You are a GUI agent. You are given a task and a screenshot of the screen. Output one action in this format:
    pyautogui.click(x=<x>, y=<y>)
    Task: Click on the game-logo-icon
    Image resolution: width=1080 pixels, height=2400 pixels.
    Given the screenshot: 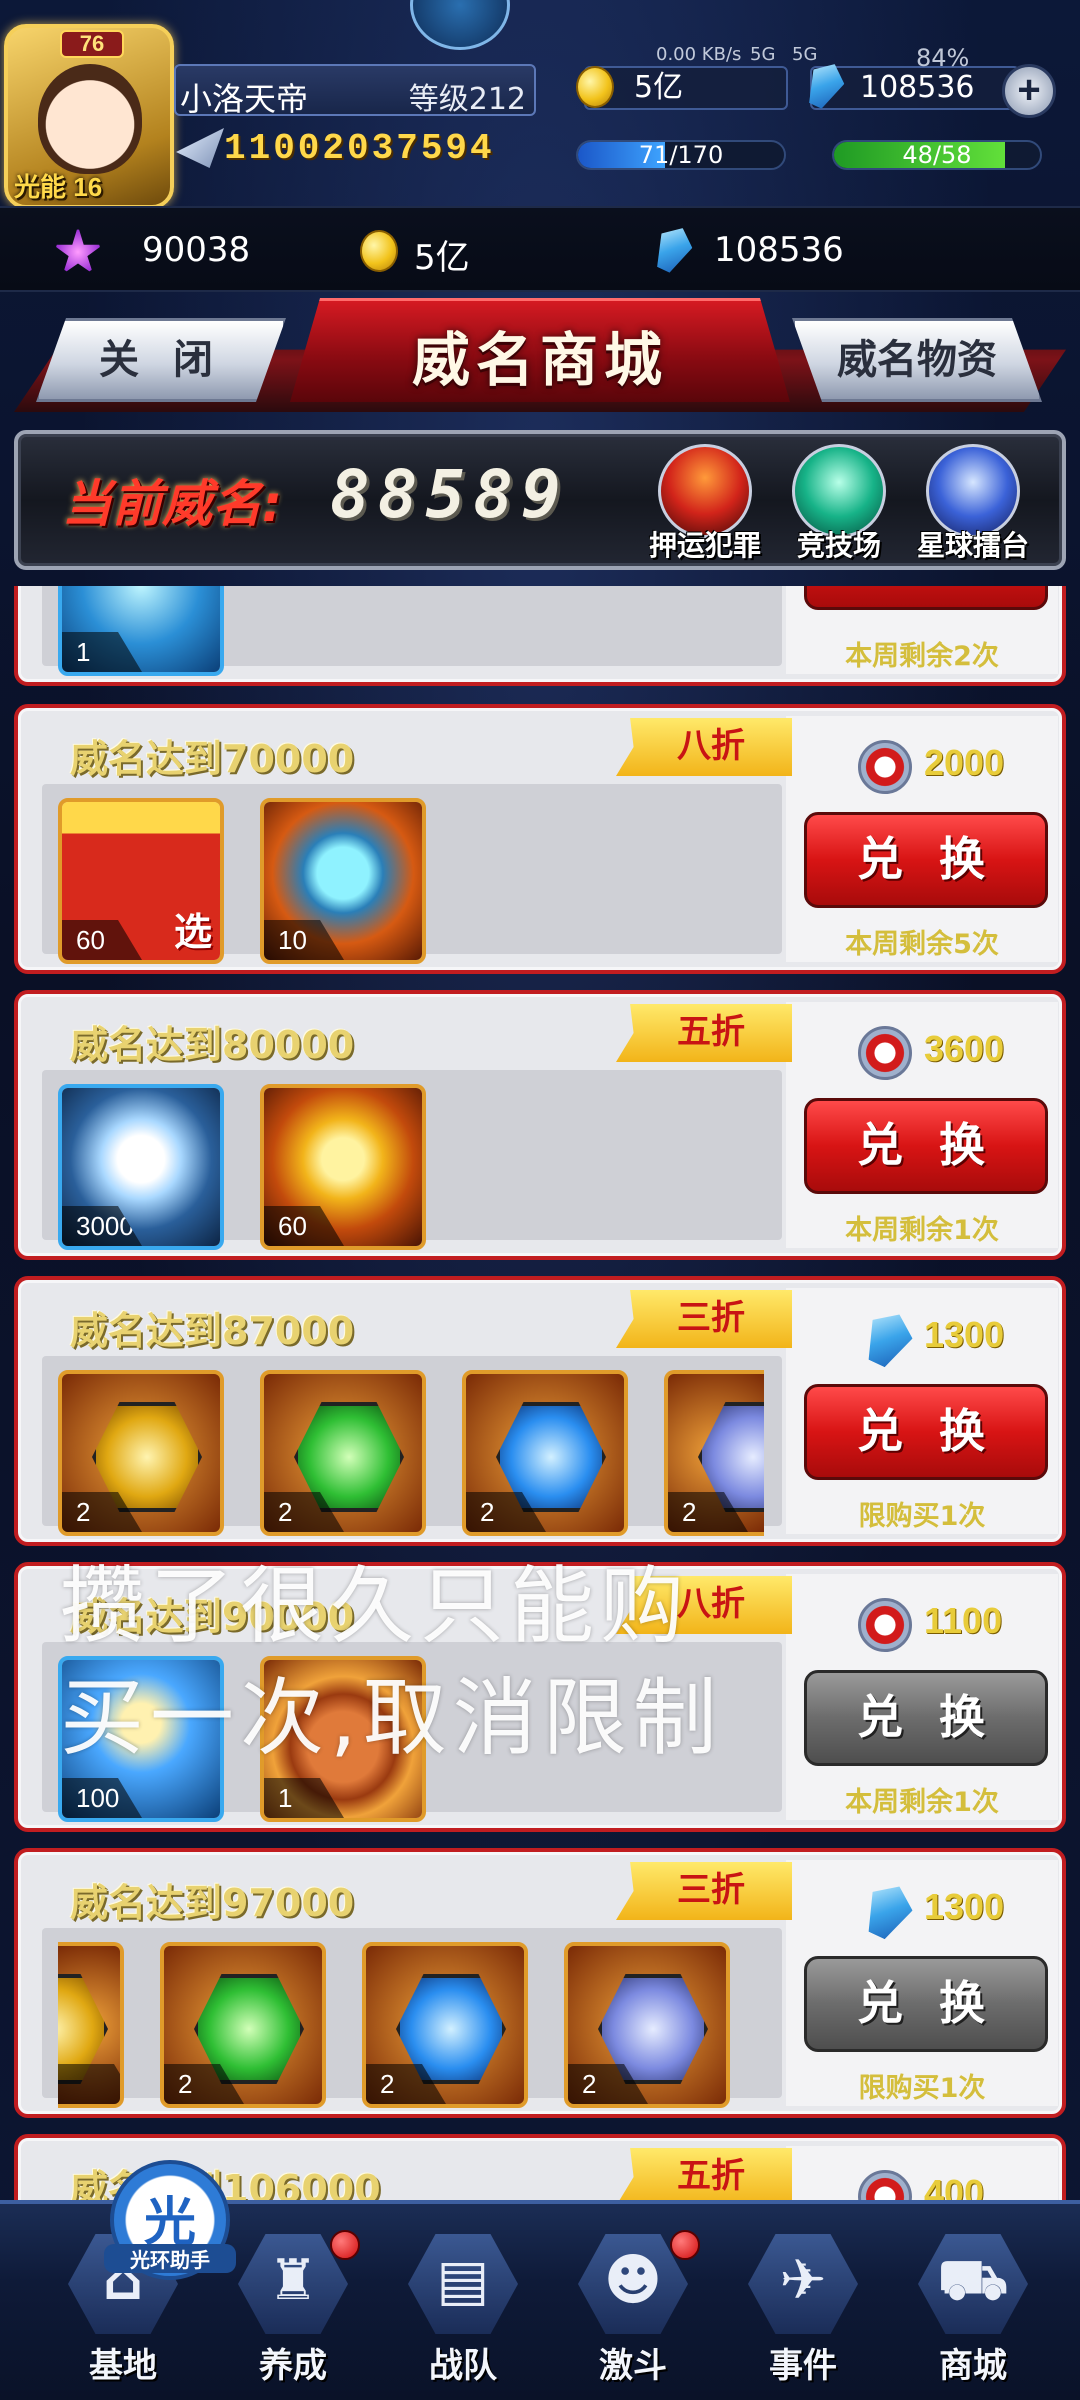 What is the action you would take?
    pyautogui.click(x=460, y=25)
    